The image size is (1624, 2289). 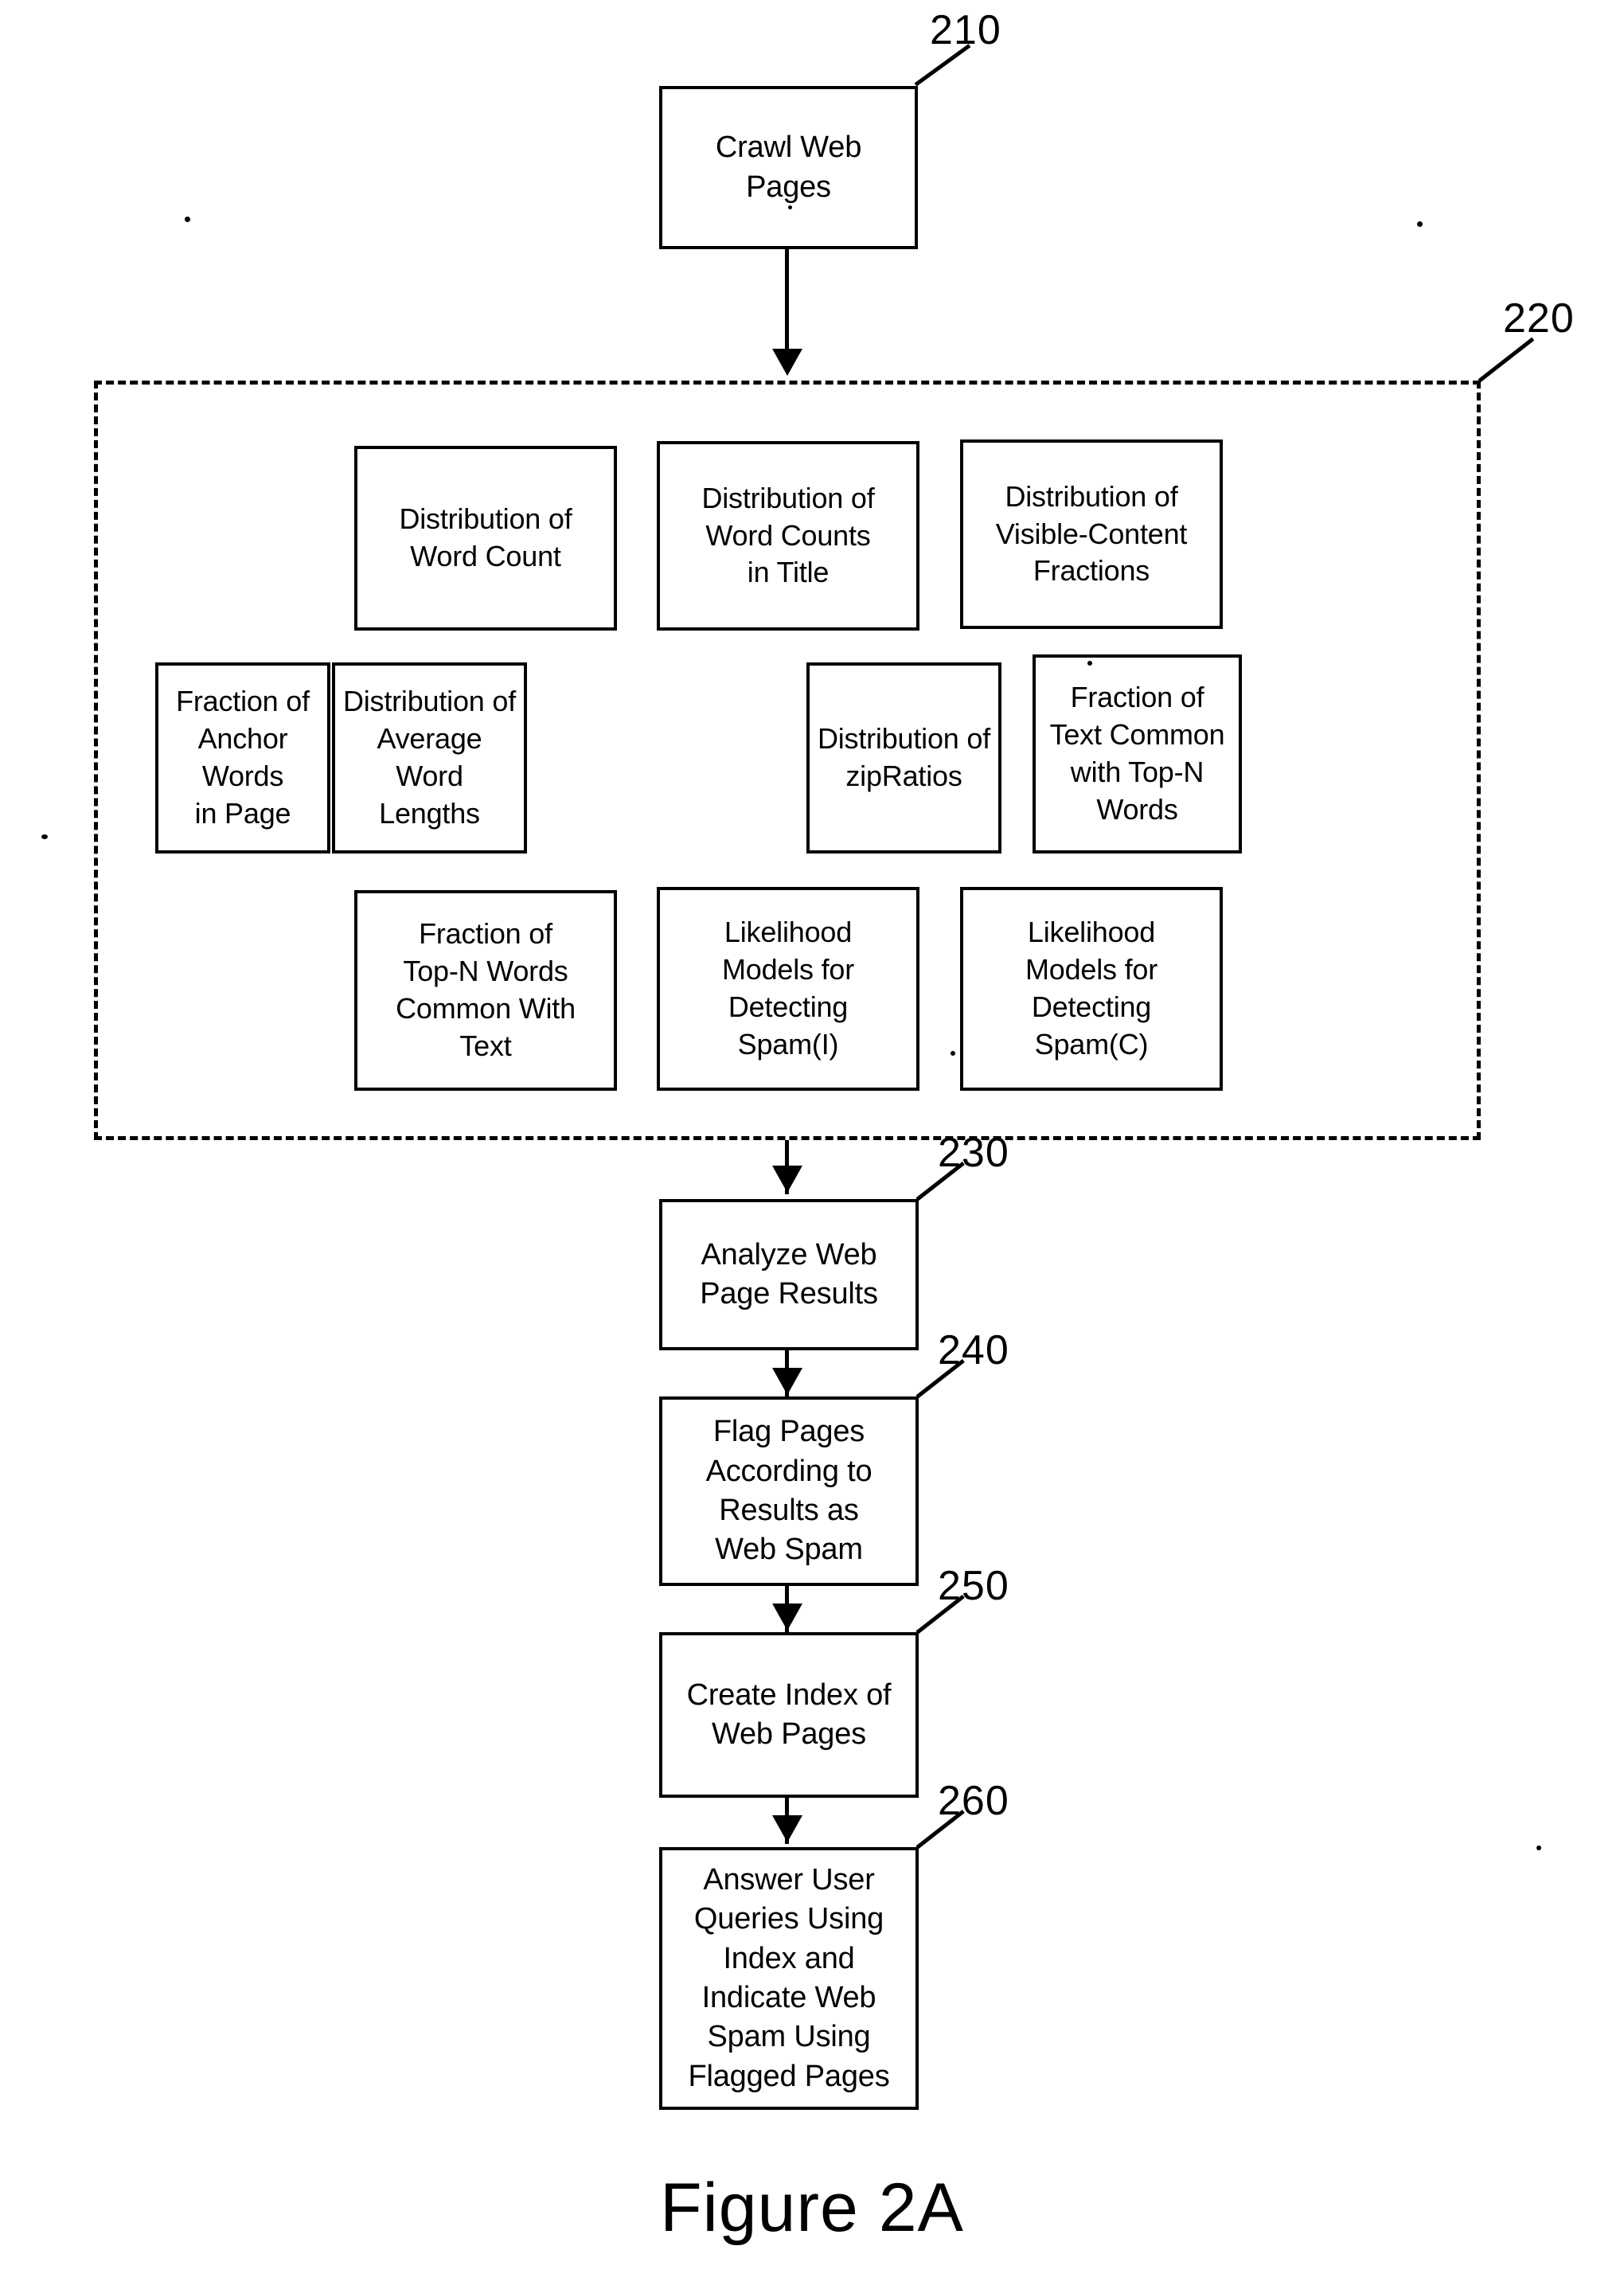 I want to click on reference-numeral-210: 210, so click(x=965, y=30).